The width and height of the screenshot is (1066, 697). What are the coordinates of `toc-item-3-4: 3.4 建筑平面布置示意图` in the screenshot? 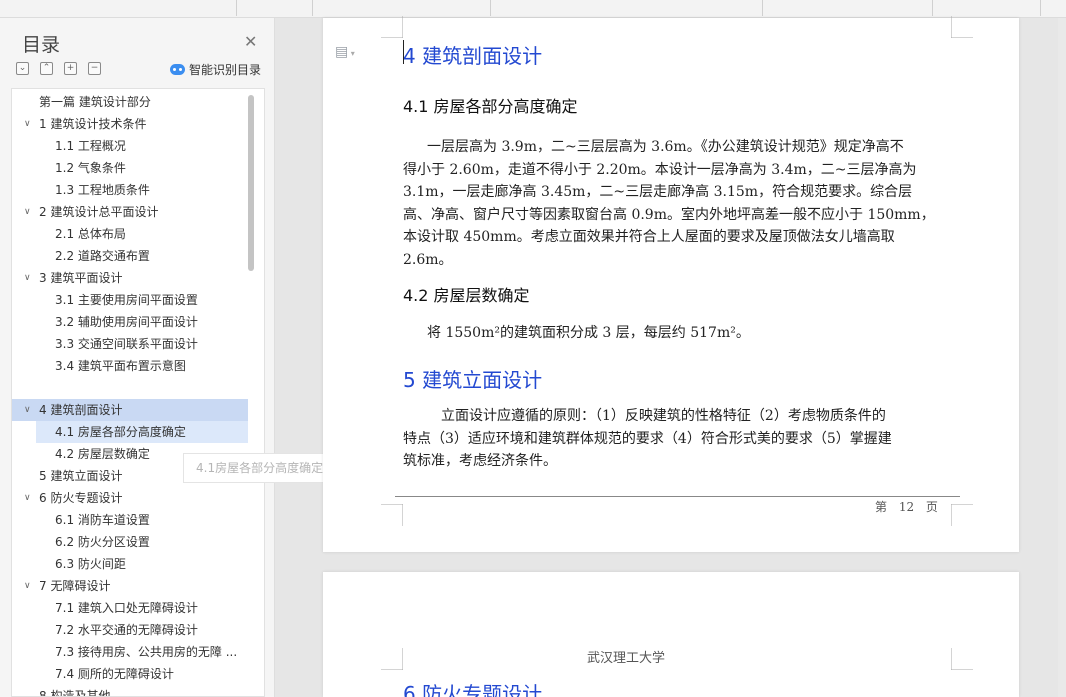 It's located at (130, 366).